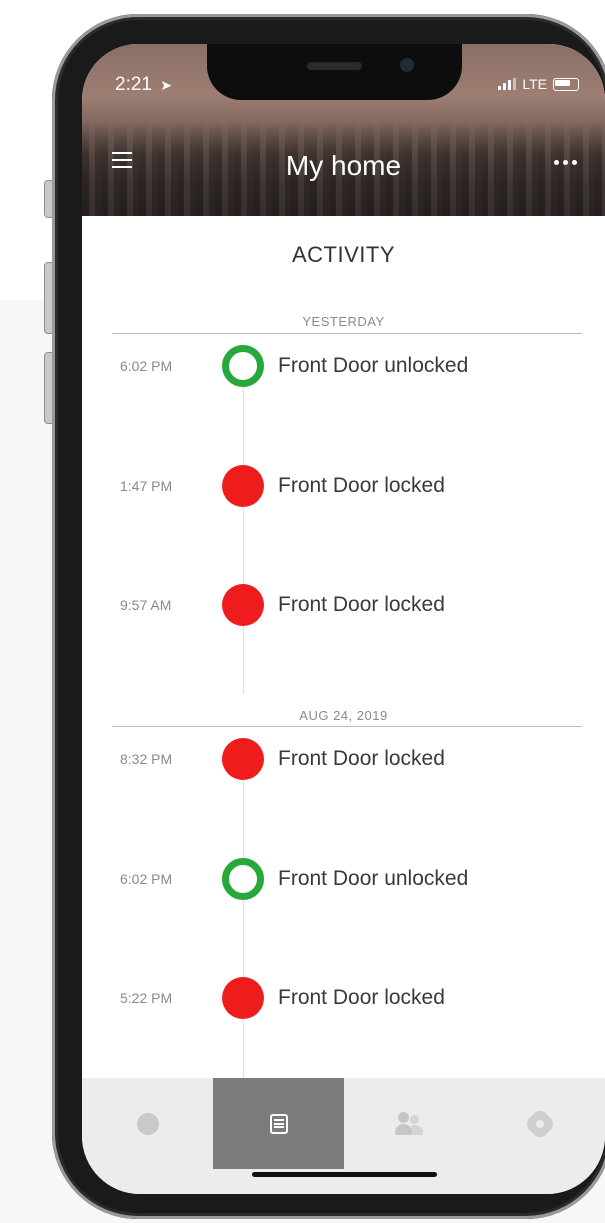 This screenshot has width=605, height=1223. What do you see at coordinates (133, 84) in the screenshot?
I see `status-time-text: 2:21` at bounding box center [133, 84].